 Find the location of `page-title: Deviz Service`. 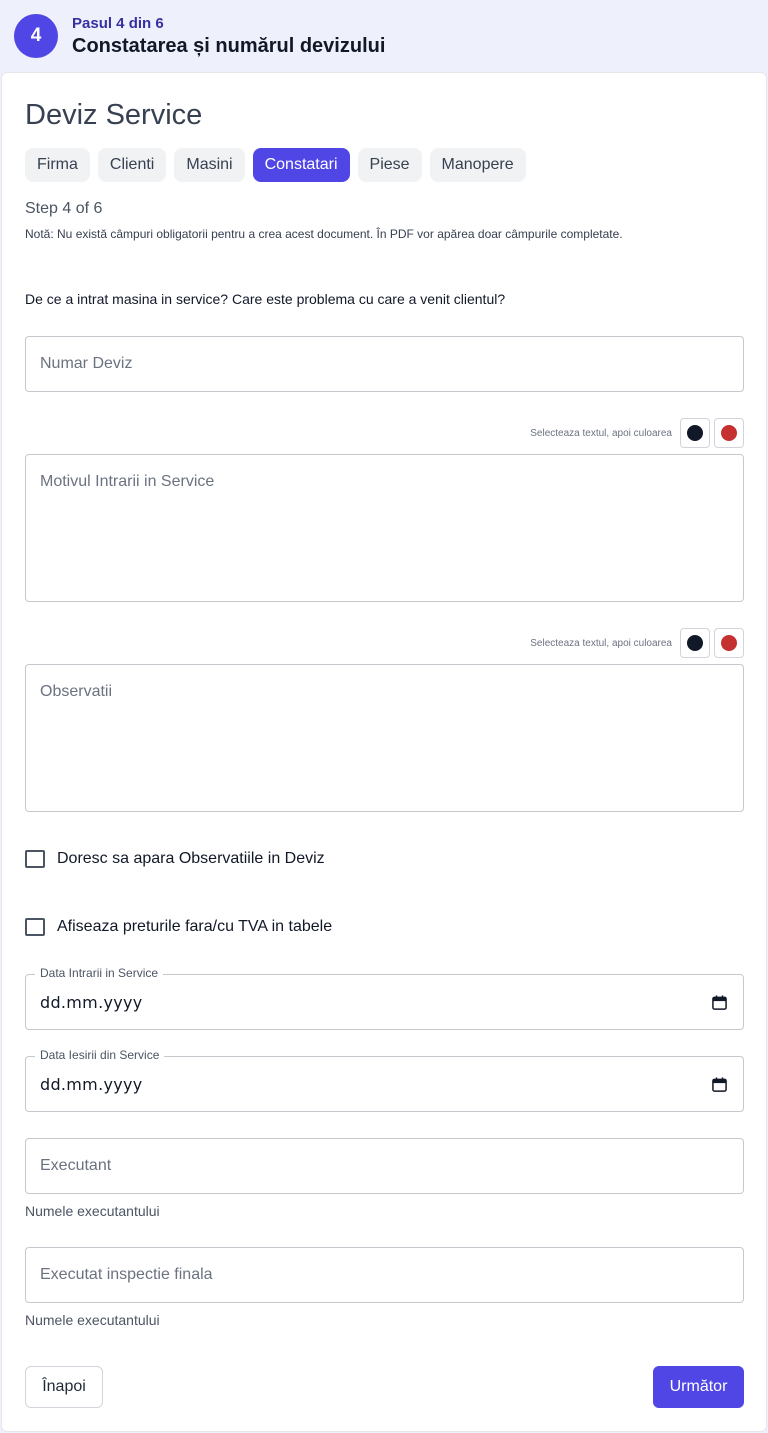

page-title: Deviz Service is located at coordinates (114, 115).